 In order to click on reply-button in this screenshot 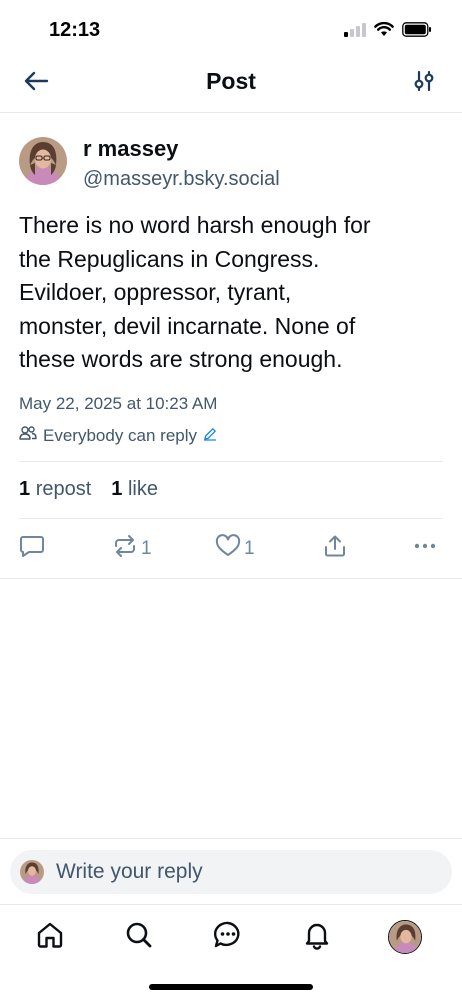, I will do `click(32, 549)`.